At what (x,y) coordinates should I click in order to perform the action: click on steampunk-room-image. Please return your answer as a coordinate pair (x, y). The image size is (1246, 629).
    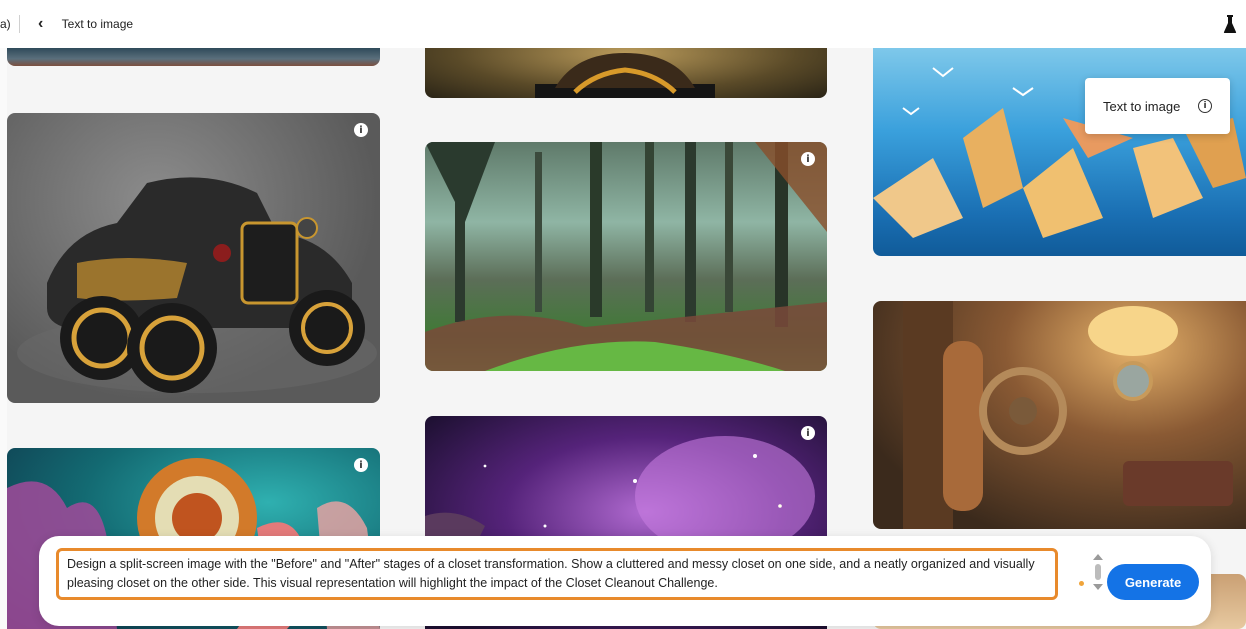
    Looking at the image, I should click on (1068, 415).